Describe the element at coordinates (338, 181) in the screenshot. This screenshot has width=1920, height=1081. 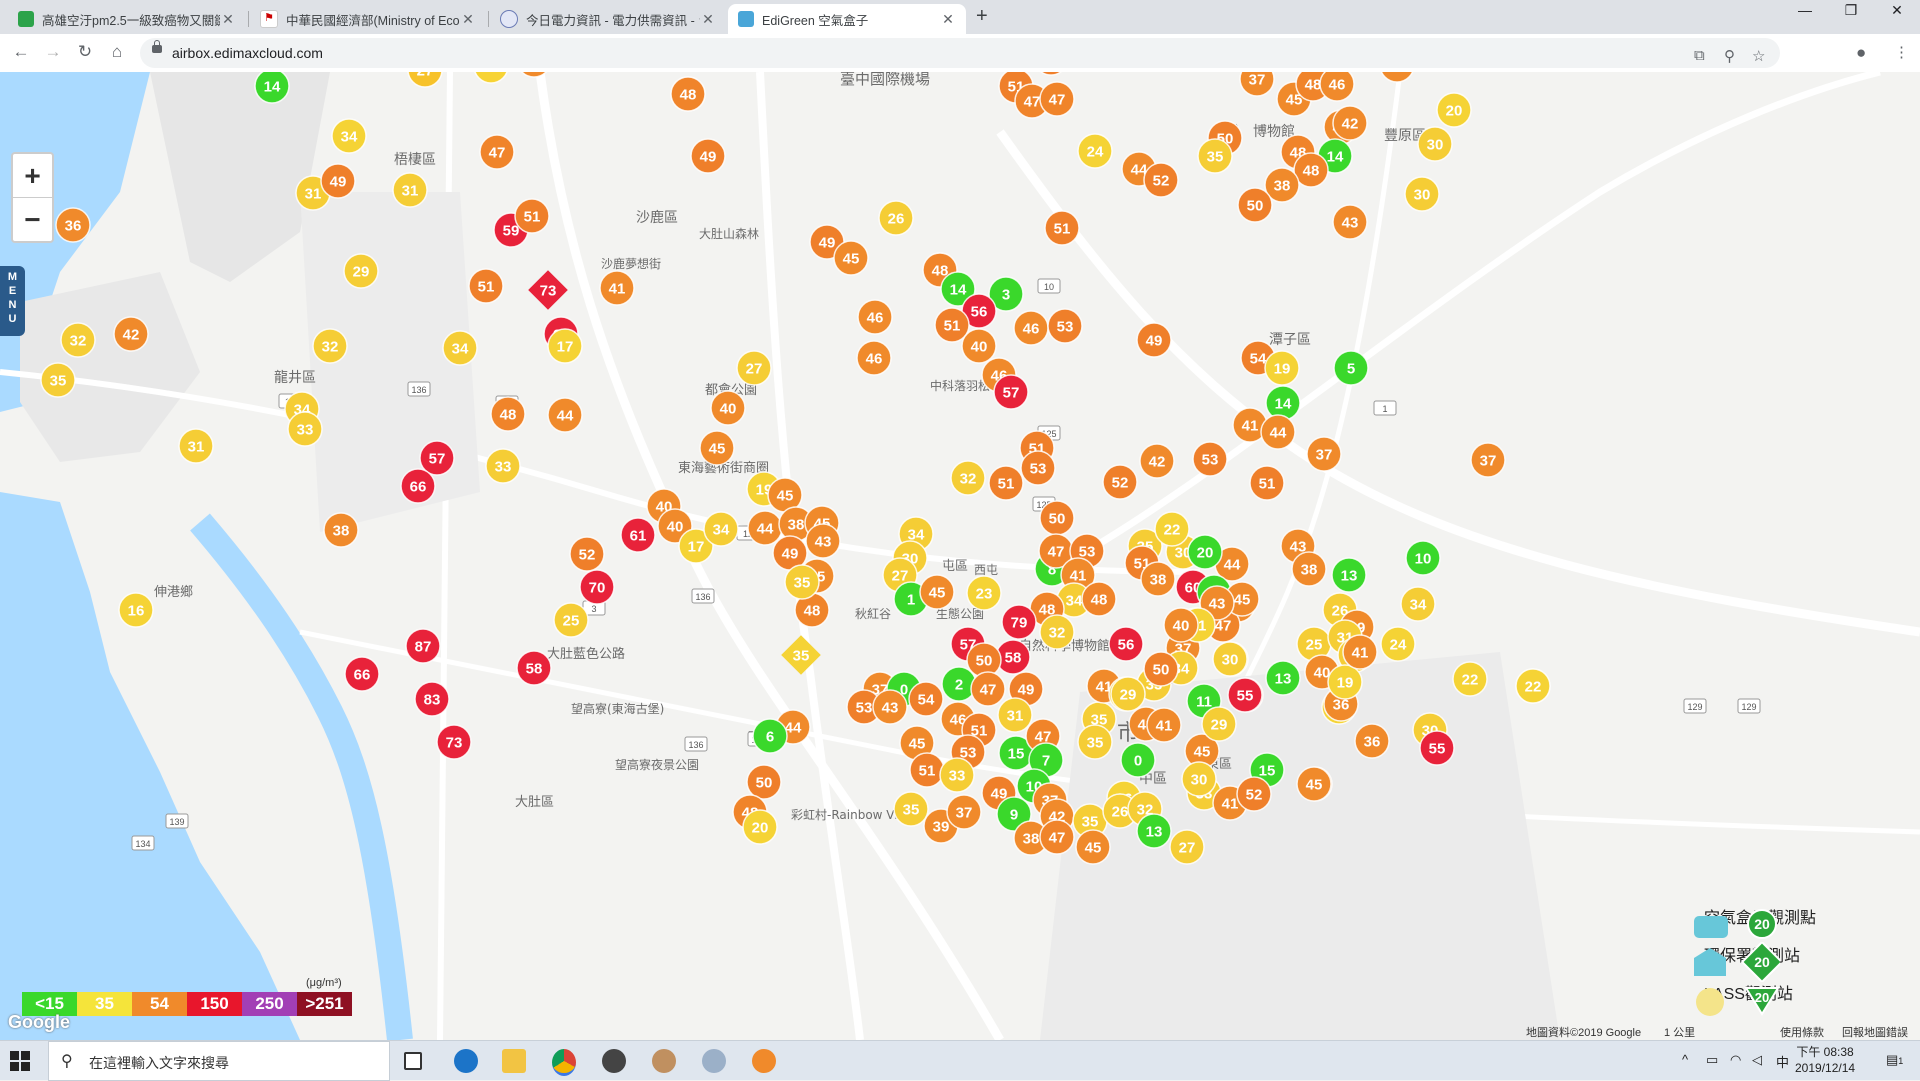
I see `sensor-marker: 49` at that location.